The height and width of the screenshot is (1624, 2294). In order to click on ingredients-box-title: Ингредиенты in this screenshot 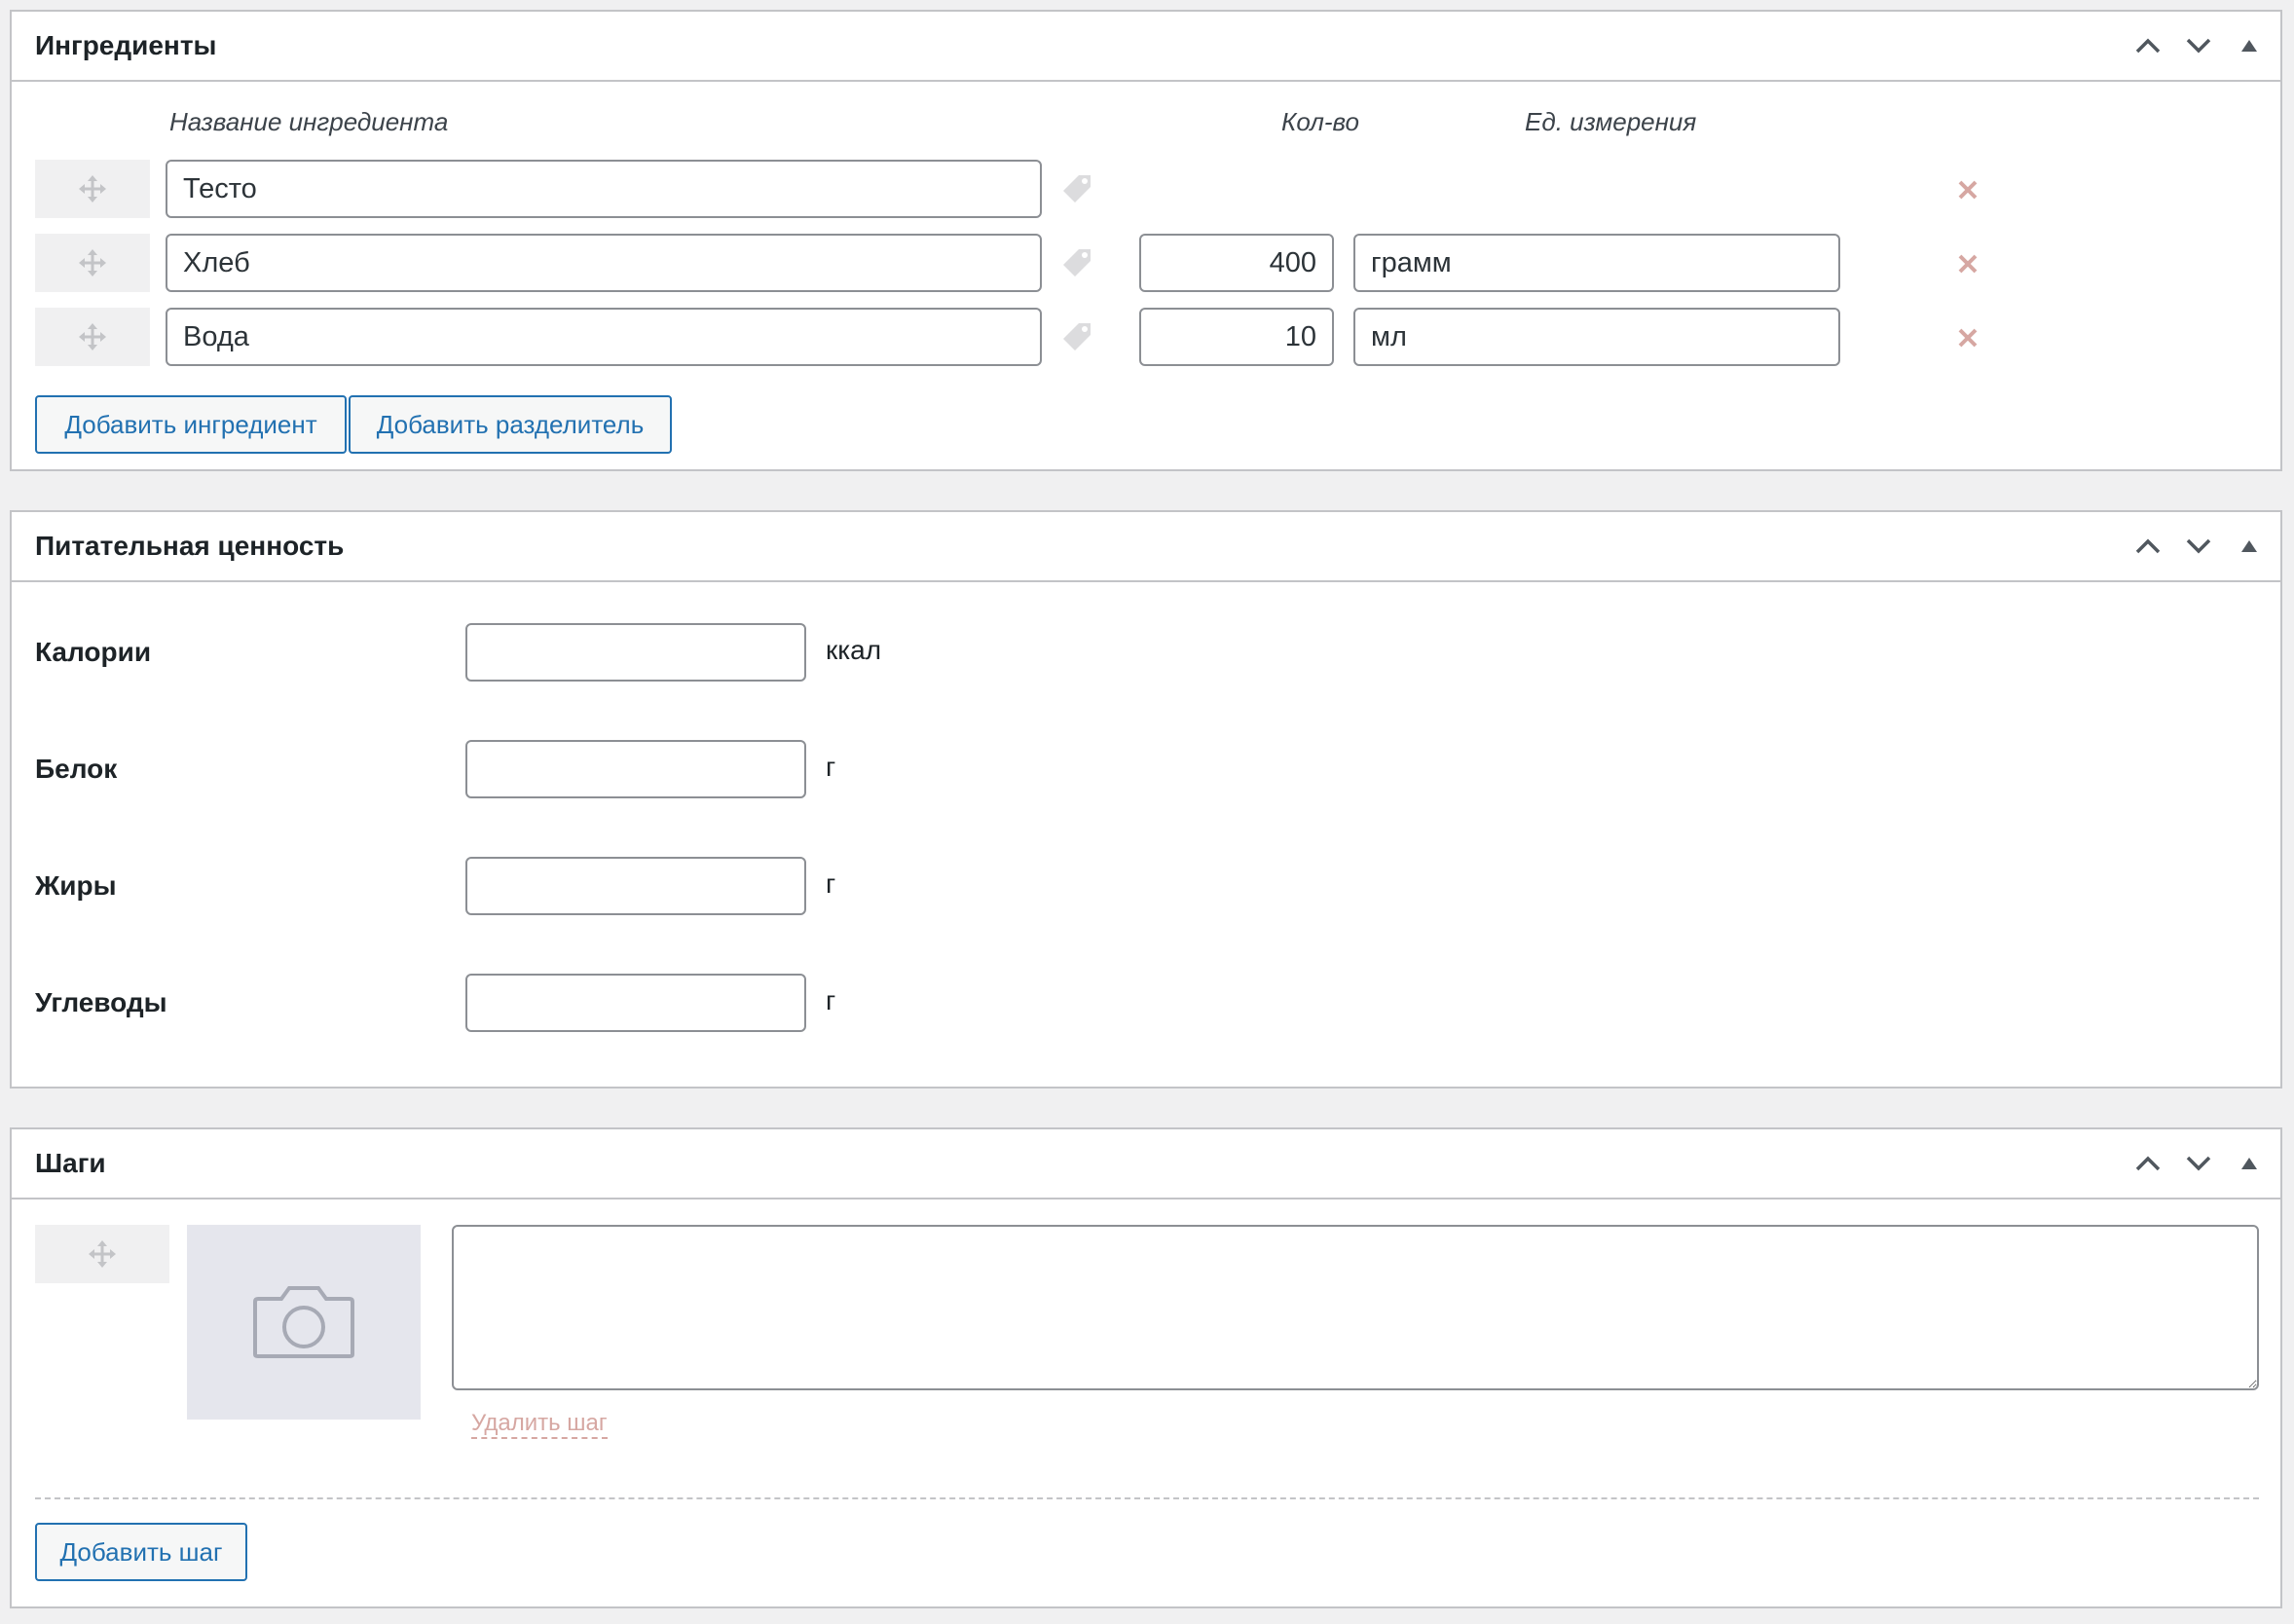, I will do `click(126, 45)`.